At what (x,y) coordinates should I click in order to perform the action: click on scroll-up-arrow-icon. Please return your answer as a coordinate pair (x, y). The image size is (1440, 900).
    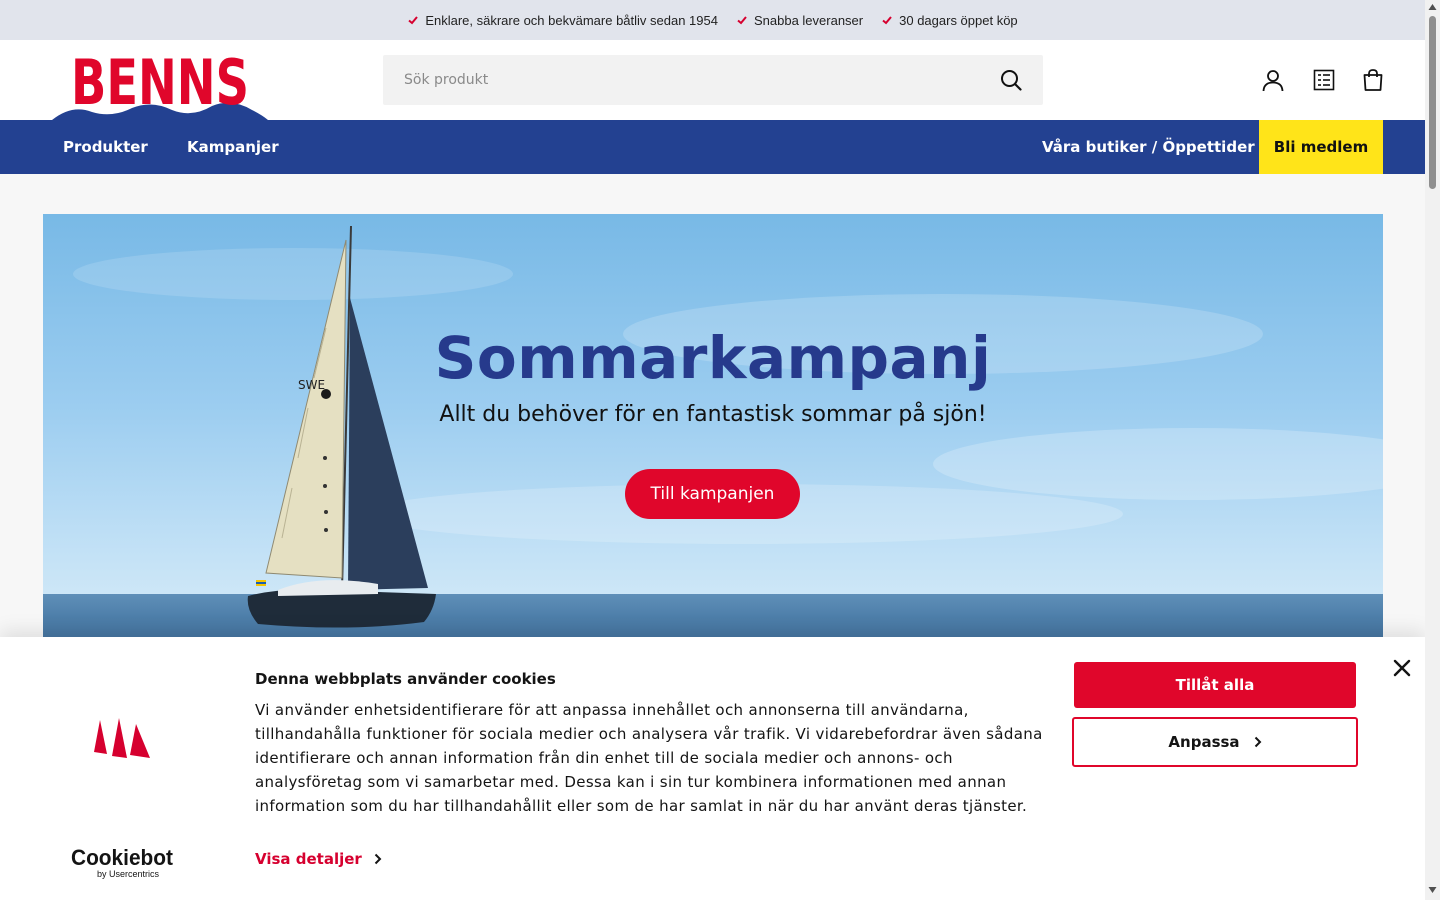
    Looking at the image, I should click on (1432, 7).